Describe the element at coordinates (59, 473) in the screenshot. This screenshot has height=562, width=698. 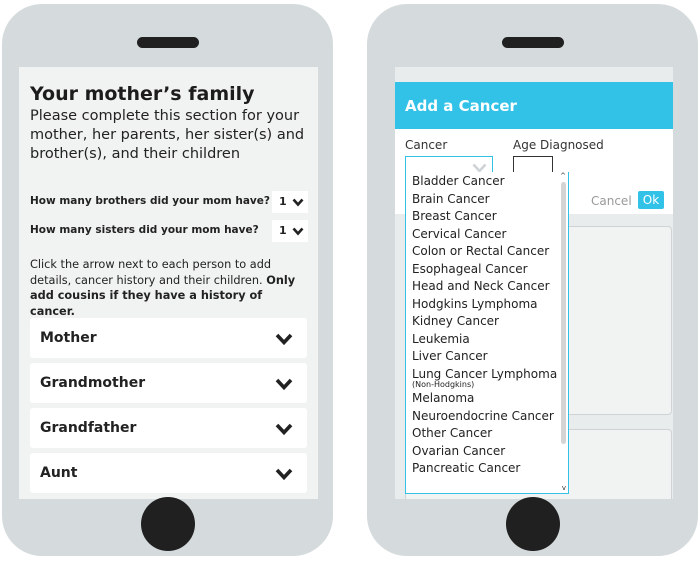
I see `person-name: Aunt` at that location.